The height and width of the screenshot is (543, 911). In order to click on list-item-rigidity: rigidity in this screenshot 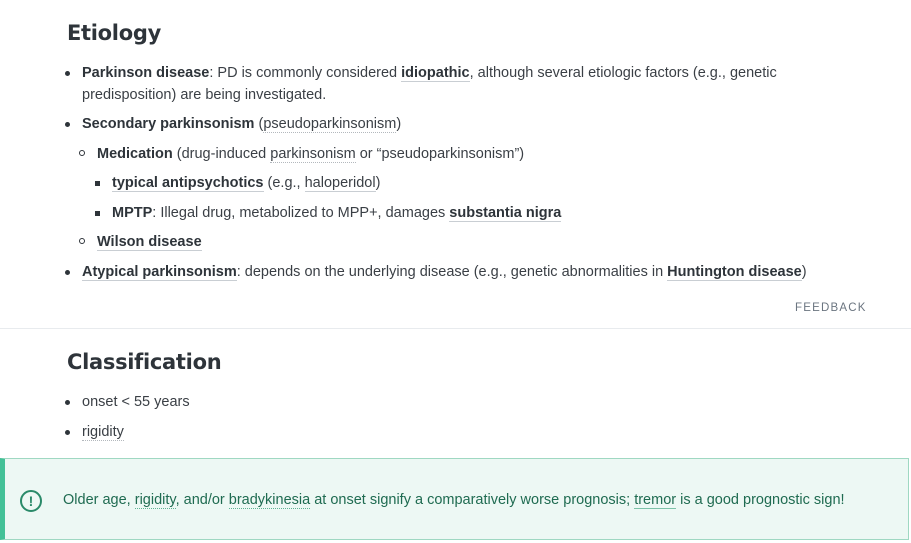, I will do `click(94, 432)`.